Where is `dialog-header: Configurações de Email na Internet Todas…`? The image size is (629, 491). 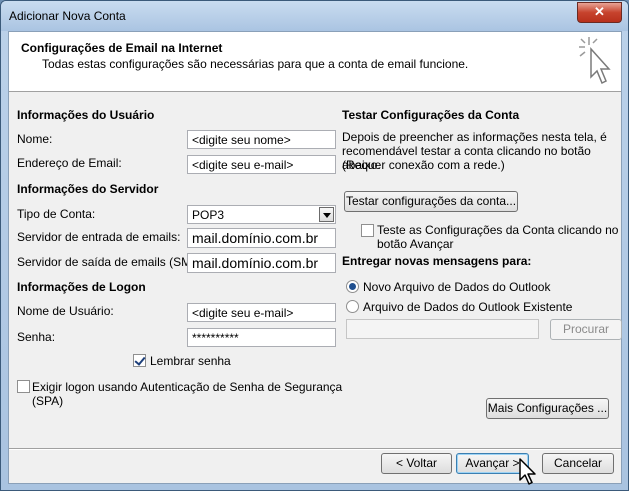 dialog-header: Configurações de Email na Internet Todas… is located at coordinates (315, 62).